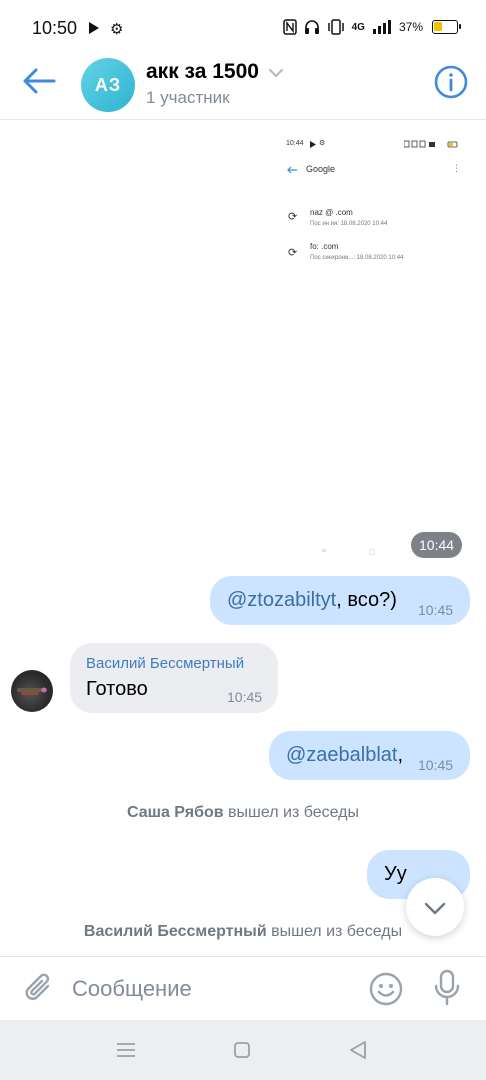  Describe the element at coordinates (322, 143) in the screenshot. I see `screenshot-gear-icon: ⚙` at that location.